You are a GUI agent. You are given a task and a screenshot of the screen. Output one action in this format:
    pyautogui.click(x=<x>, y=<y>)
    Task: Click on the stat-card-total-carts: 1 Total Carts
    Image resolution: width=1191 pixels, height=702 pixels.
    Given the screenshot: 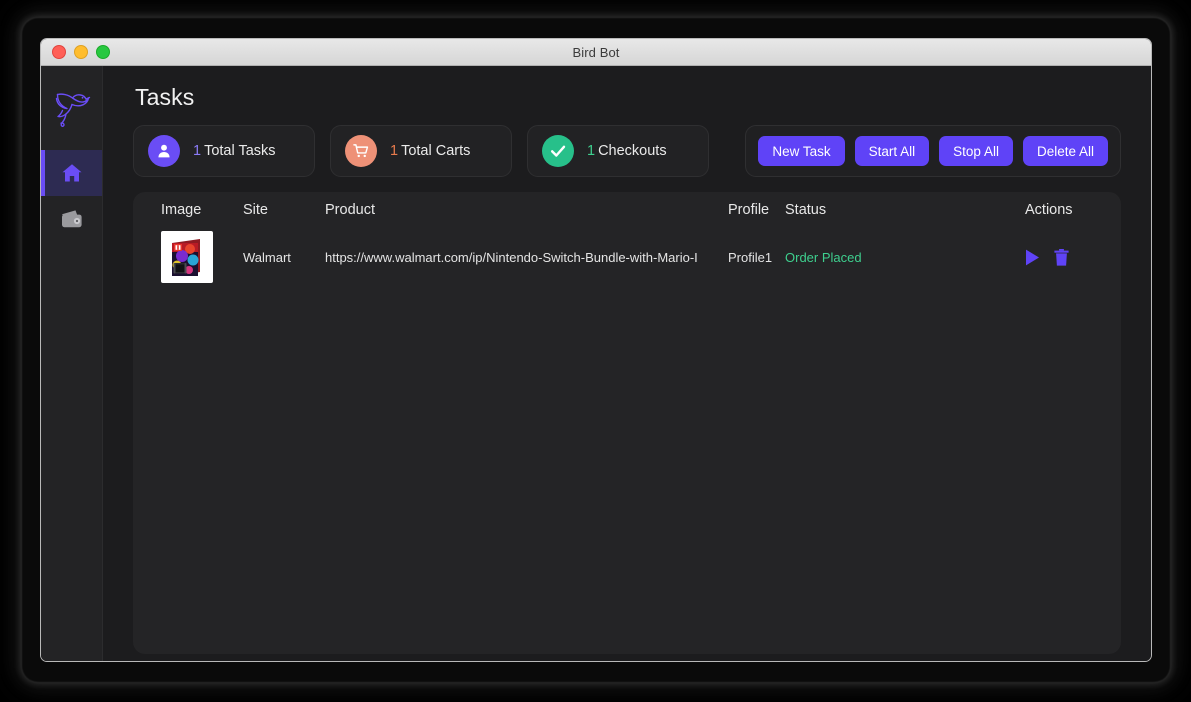 What is the action you would take?
    pyautogui.click(x=421, y=151)
    